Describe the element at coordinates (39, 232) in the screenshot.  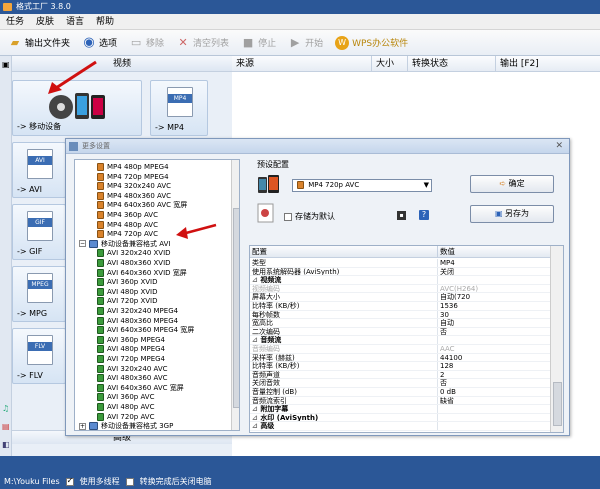
I see `tile-gif: GIF -> GIF` at that location.